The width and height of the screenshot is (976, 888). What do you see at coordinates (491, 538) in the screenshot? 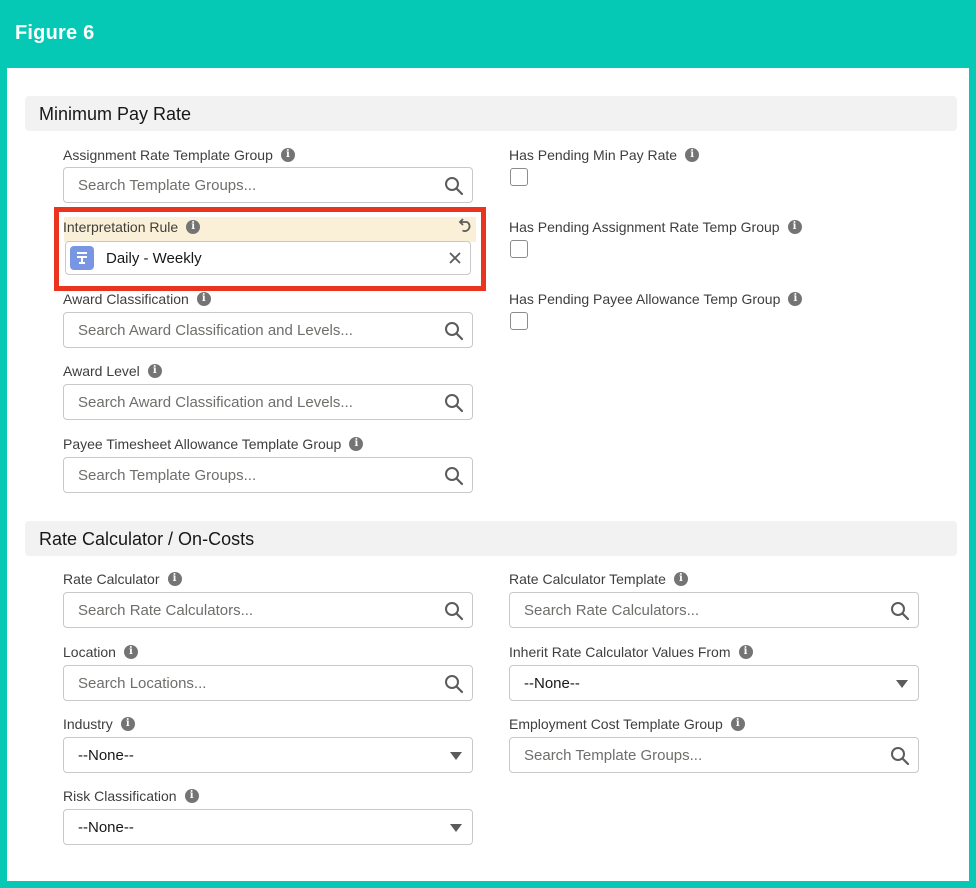
I see `section-header-rate-calculator: Rate Calculator / On-Costs` at bounding box center [491, 538].